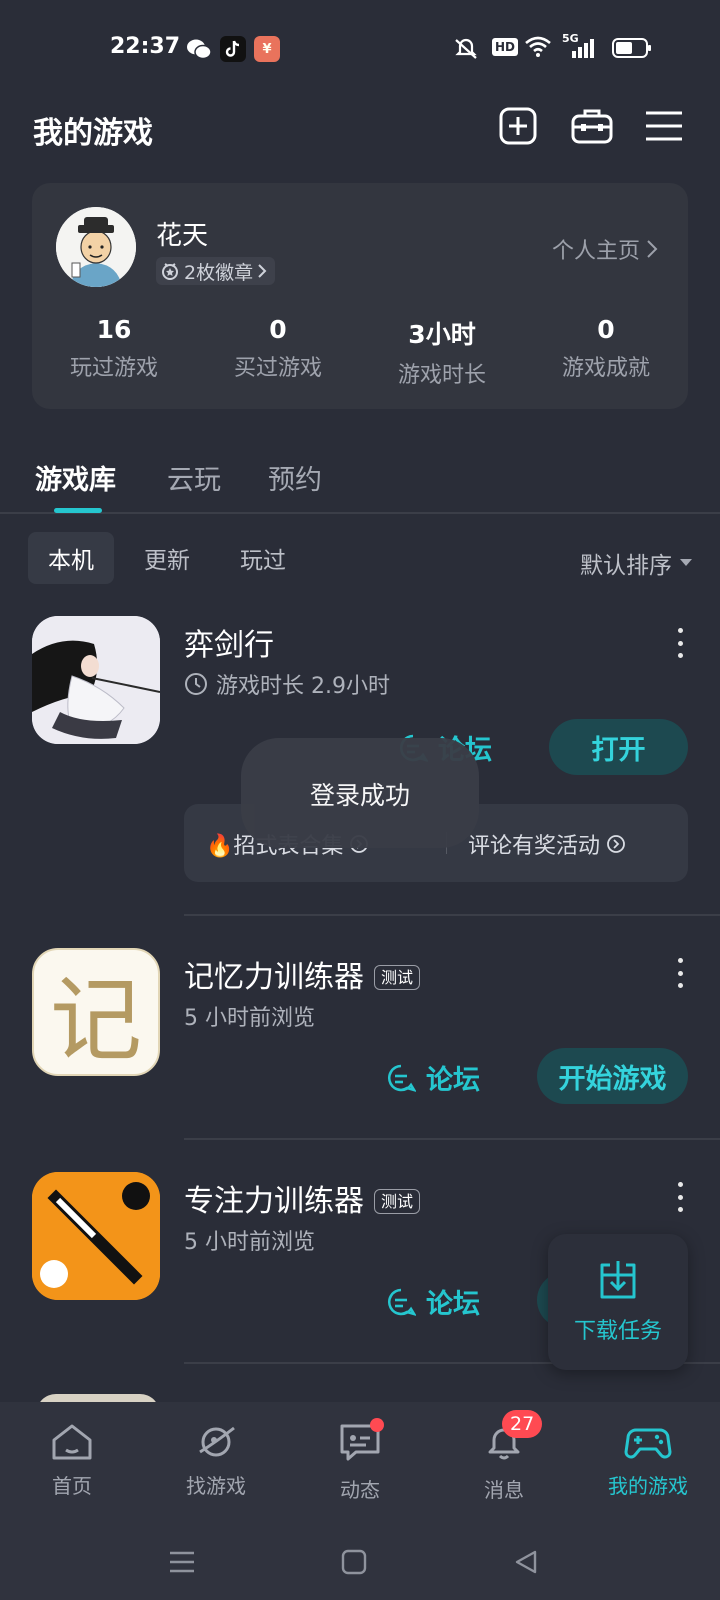  What do you see at coordinates (360, 793) in the screenshot?
I see `login-success-toast: 登录成功` at bounding box center [360, 793].